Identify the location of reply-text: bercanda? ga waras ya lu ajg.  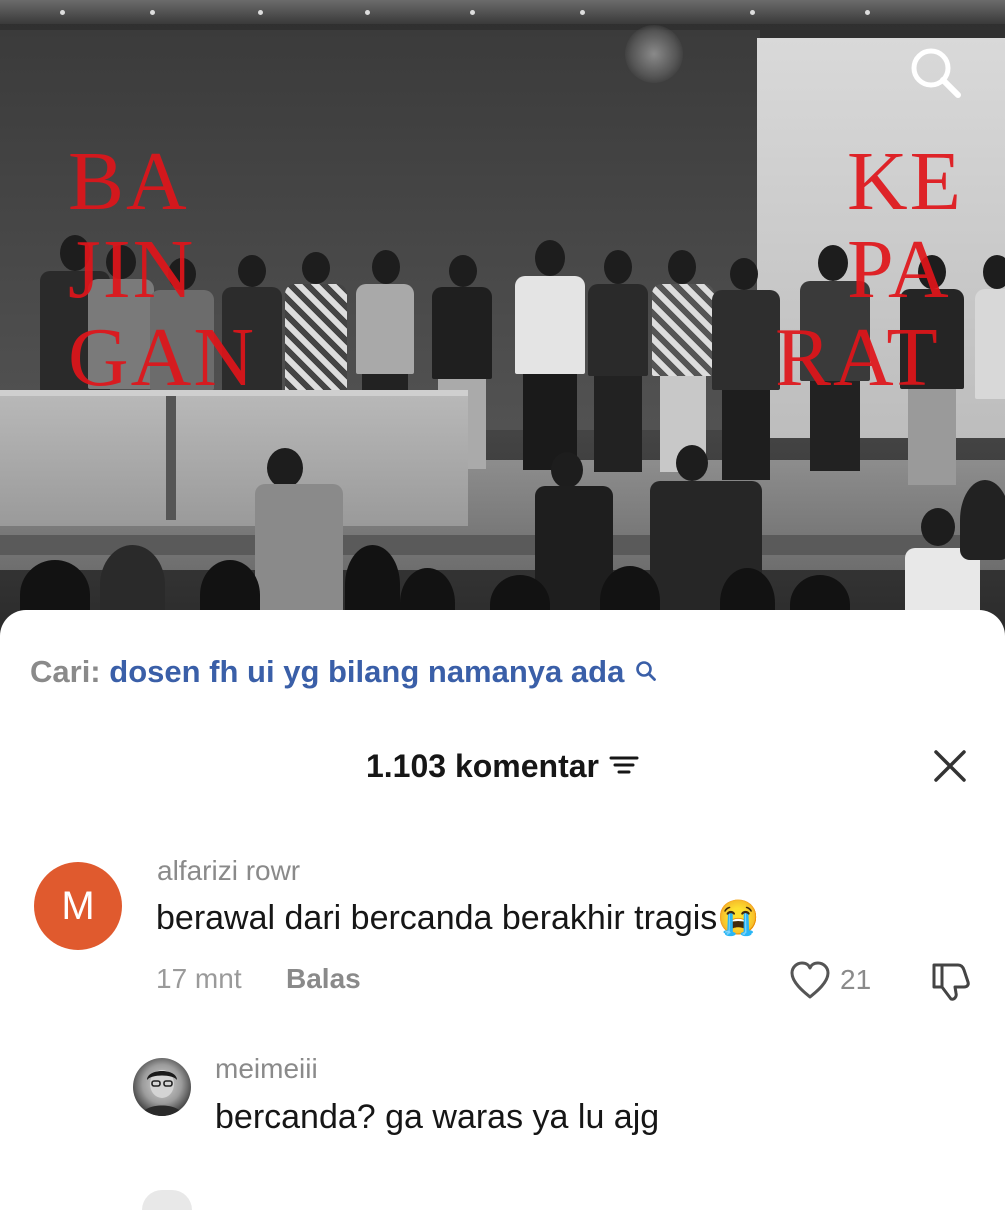
(437, 1117).